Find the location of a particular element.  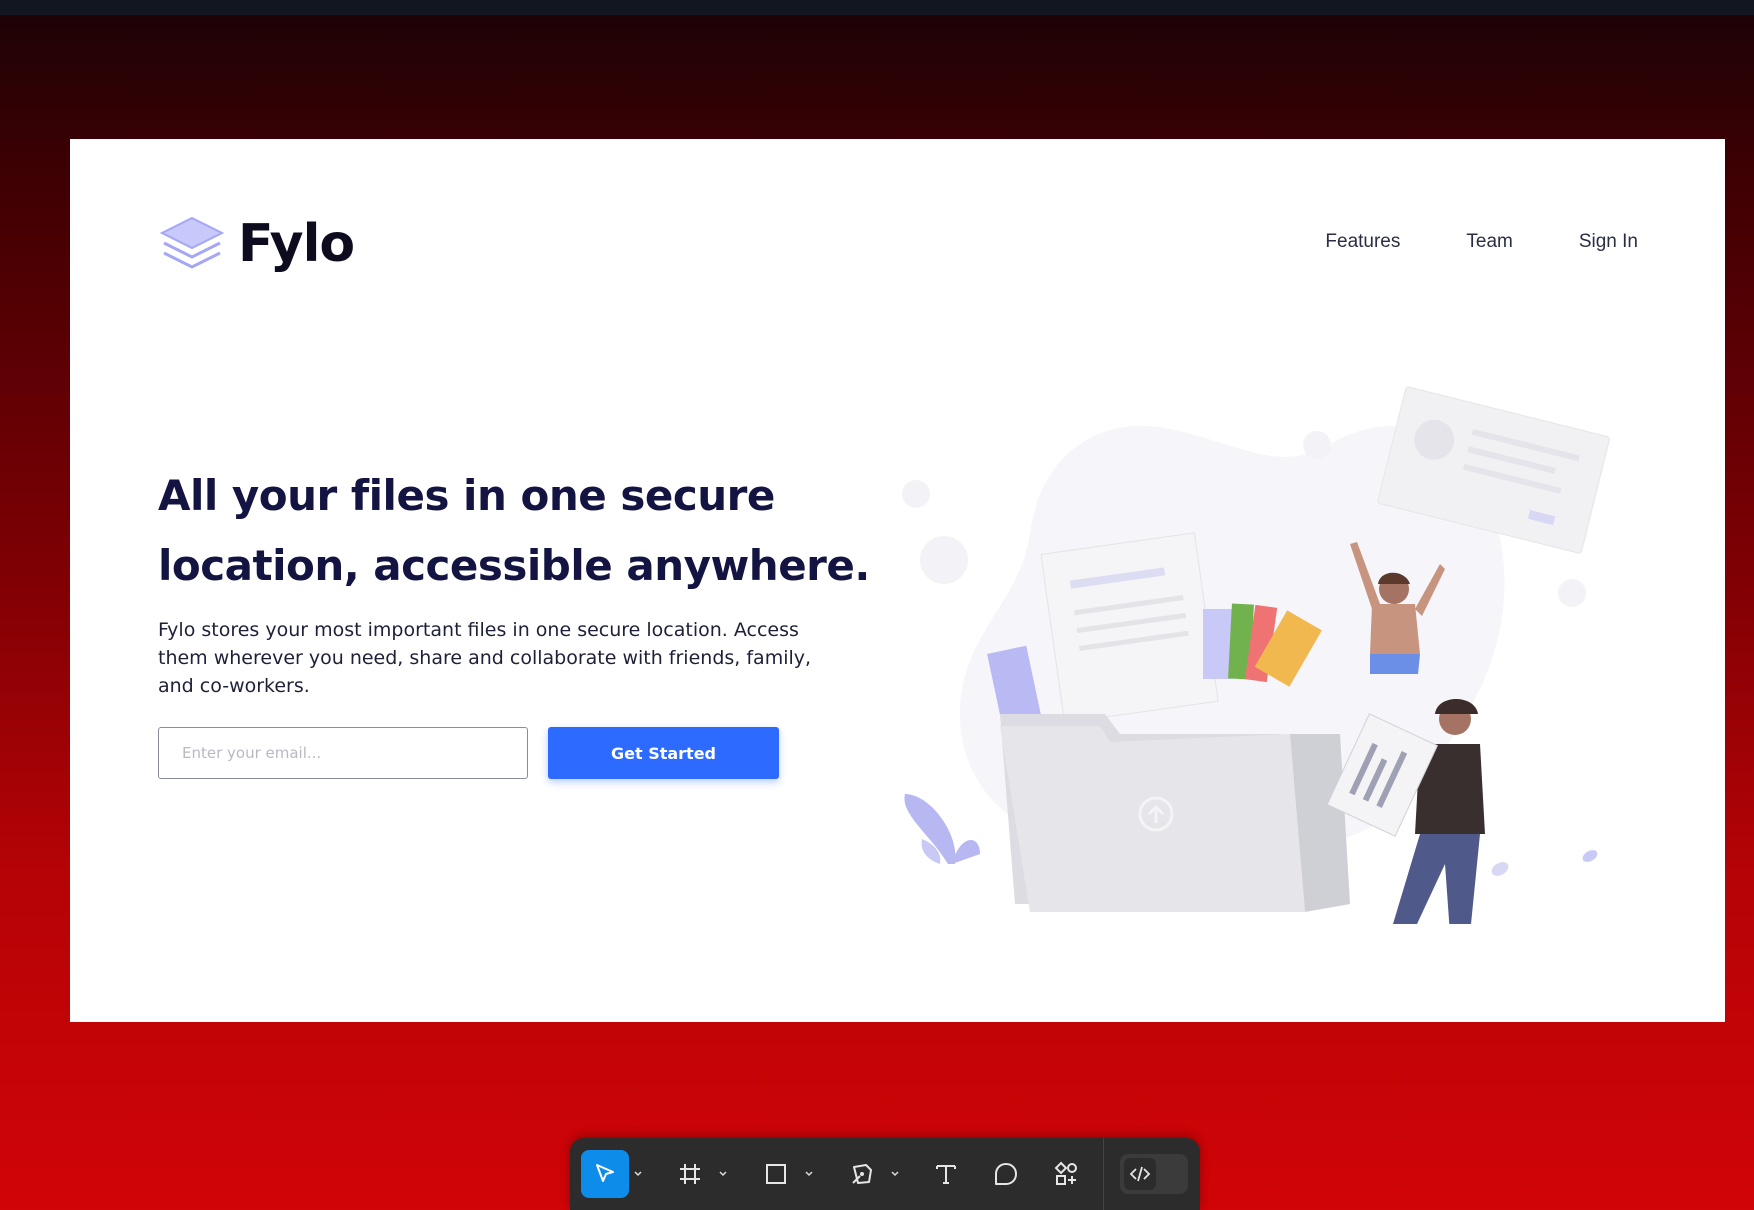

dev-mode-knob is located at coordinates (1140, 1174).